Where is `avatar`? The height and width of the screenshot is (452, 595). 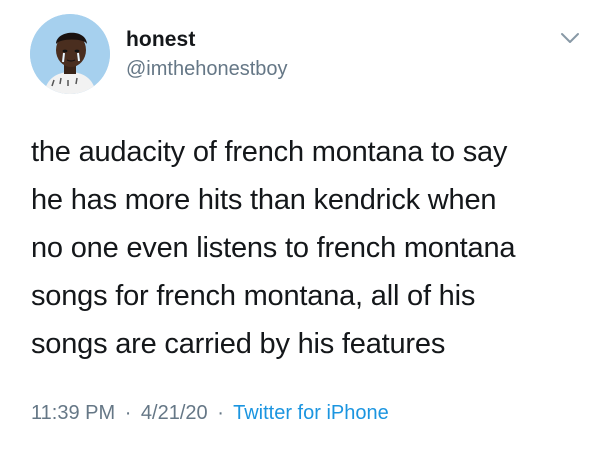 avatar is located at coordinates (70, 54).